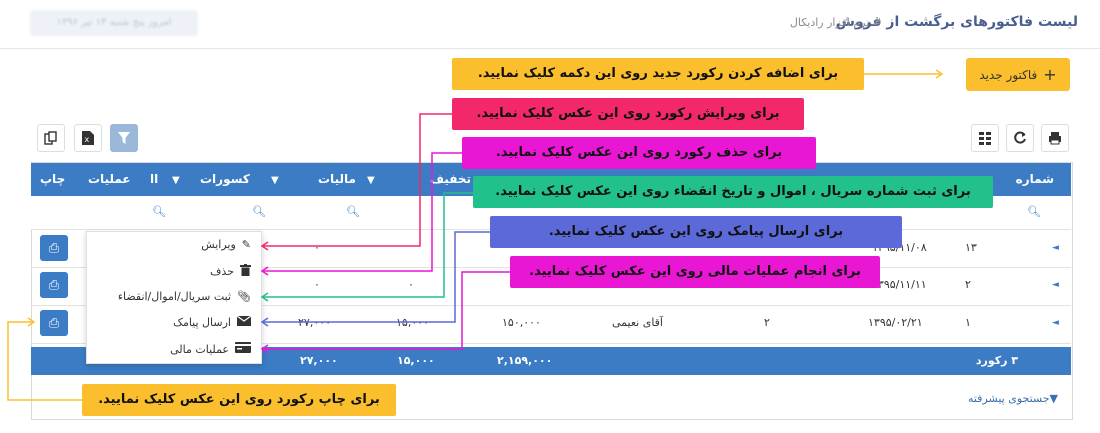 The width and height of the screenshot is (1100, 433). Describe the element at coordinates (239, 400) in the screenshot. I see `callout-print: برای چاپ رکورد روی این عکس کلیک نمایید.` at that location.